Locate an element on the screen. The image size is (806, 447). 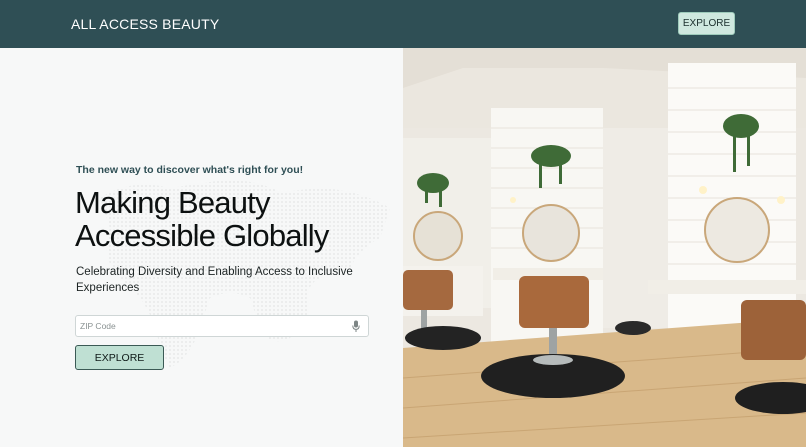
header-explore-button: EXPLORE is located at coordinates (706, 23).